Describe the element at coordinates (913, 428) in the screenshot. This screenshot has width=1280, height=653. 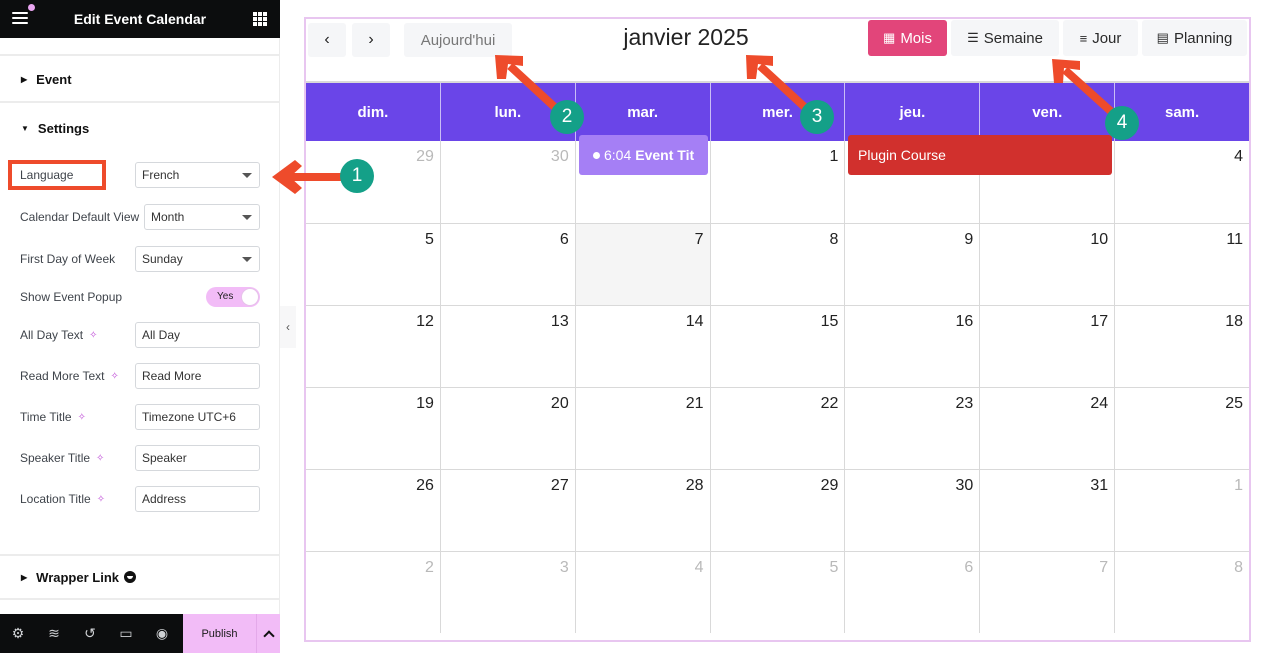
I see `day-cell: 23` at that location.